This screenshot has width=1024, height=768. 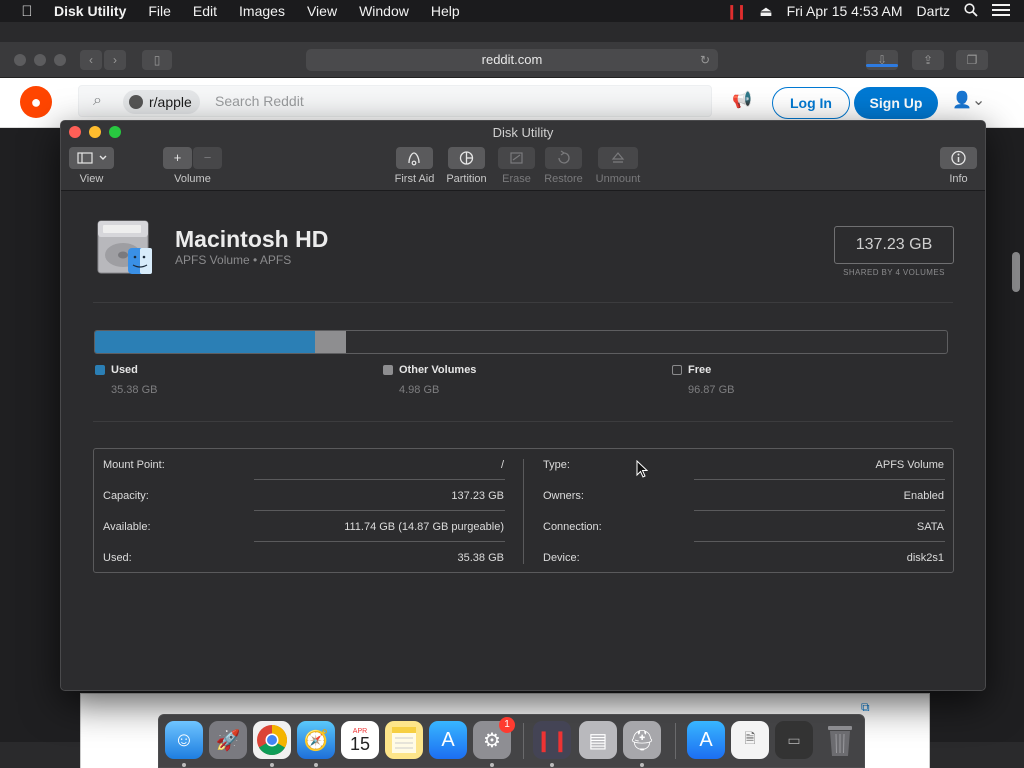 What do you see at coordinates (177, 158) in the screenshot?
I see `add-volume-button: +` at bounding box center [177, 158].